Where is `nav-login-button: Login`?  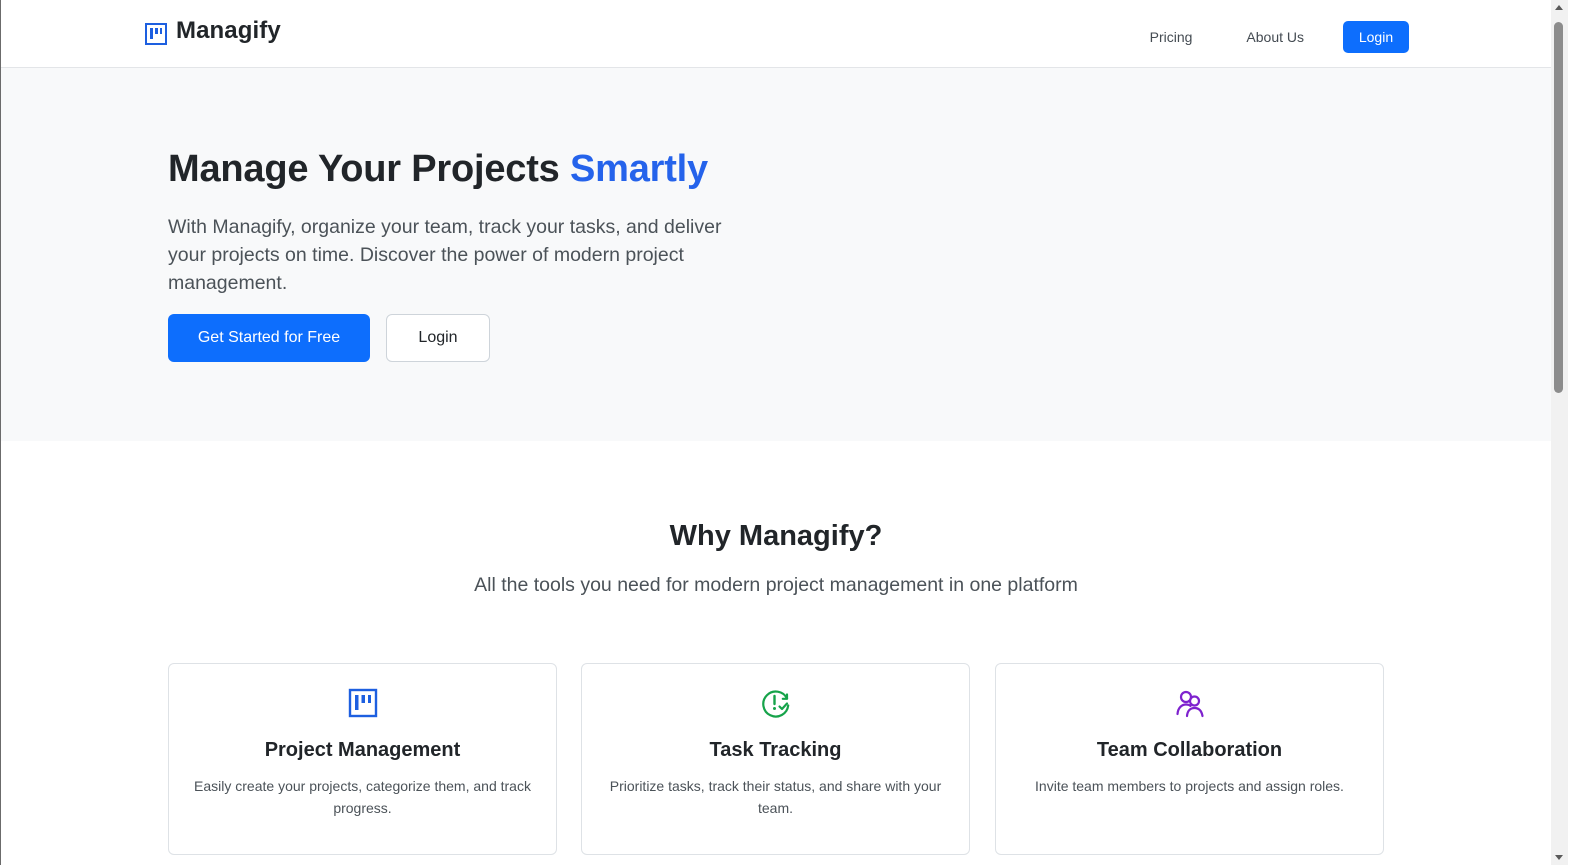
nav-login-button: Login is located at coordinates (1376, 37).